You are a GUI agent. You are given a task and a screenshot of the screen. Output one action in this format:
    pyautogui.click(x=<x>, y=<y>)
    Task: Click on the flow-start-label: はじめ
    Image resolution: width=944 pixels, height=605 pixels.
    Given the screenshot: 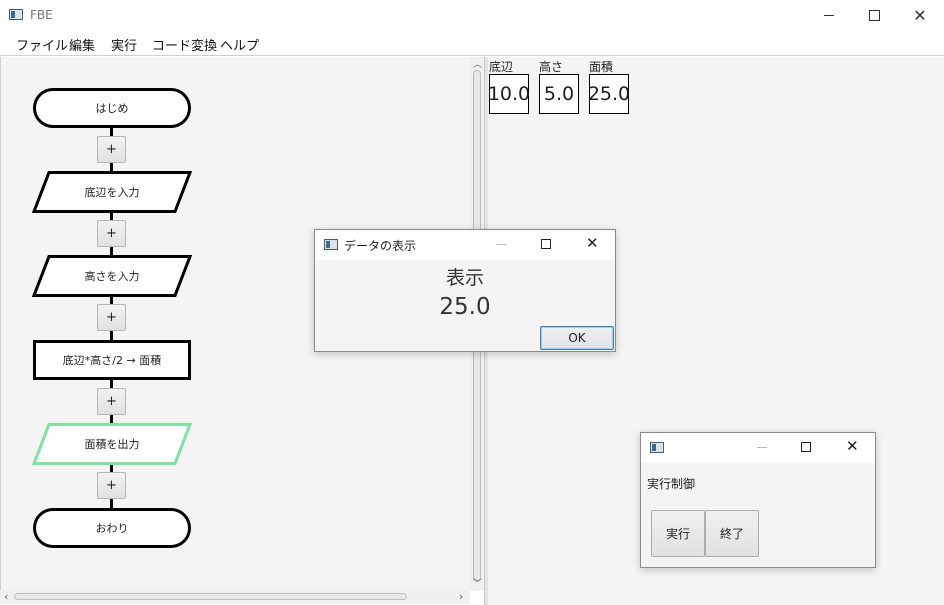 What is the action you would take?
    pyautogui.click(x=112, y=108)
    